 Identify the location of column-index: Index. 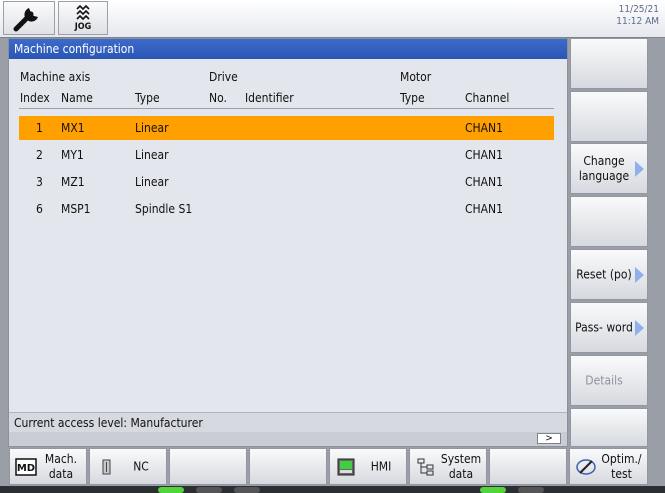
(35, 98).